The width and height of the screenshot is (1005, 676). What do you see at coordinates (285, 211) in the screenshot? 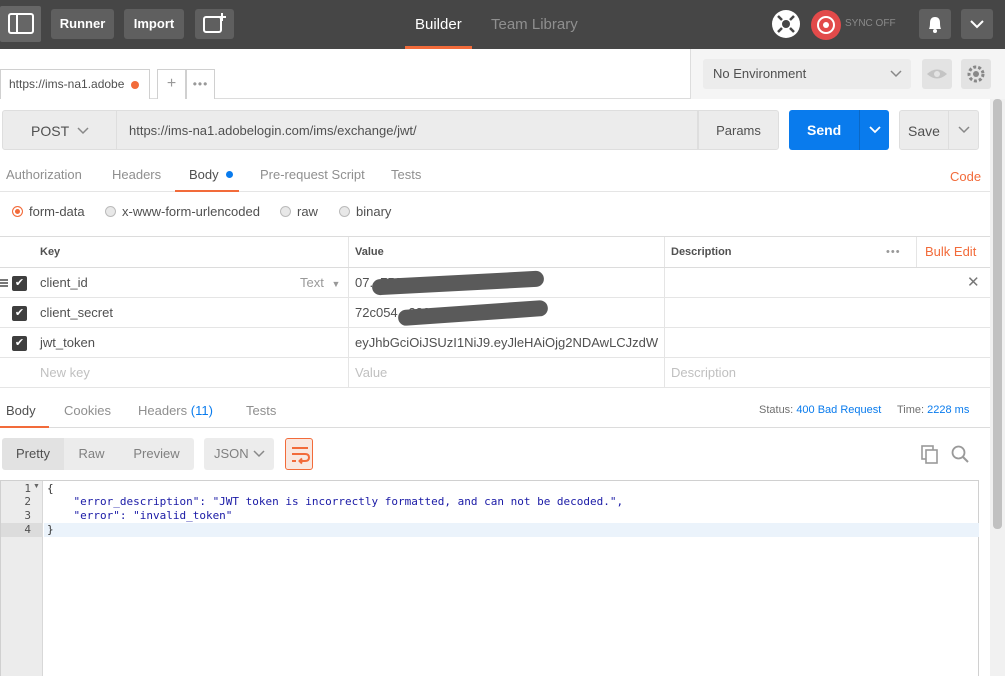
I see `radio-icon` at bounding box center [285, 211].